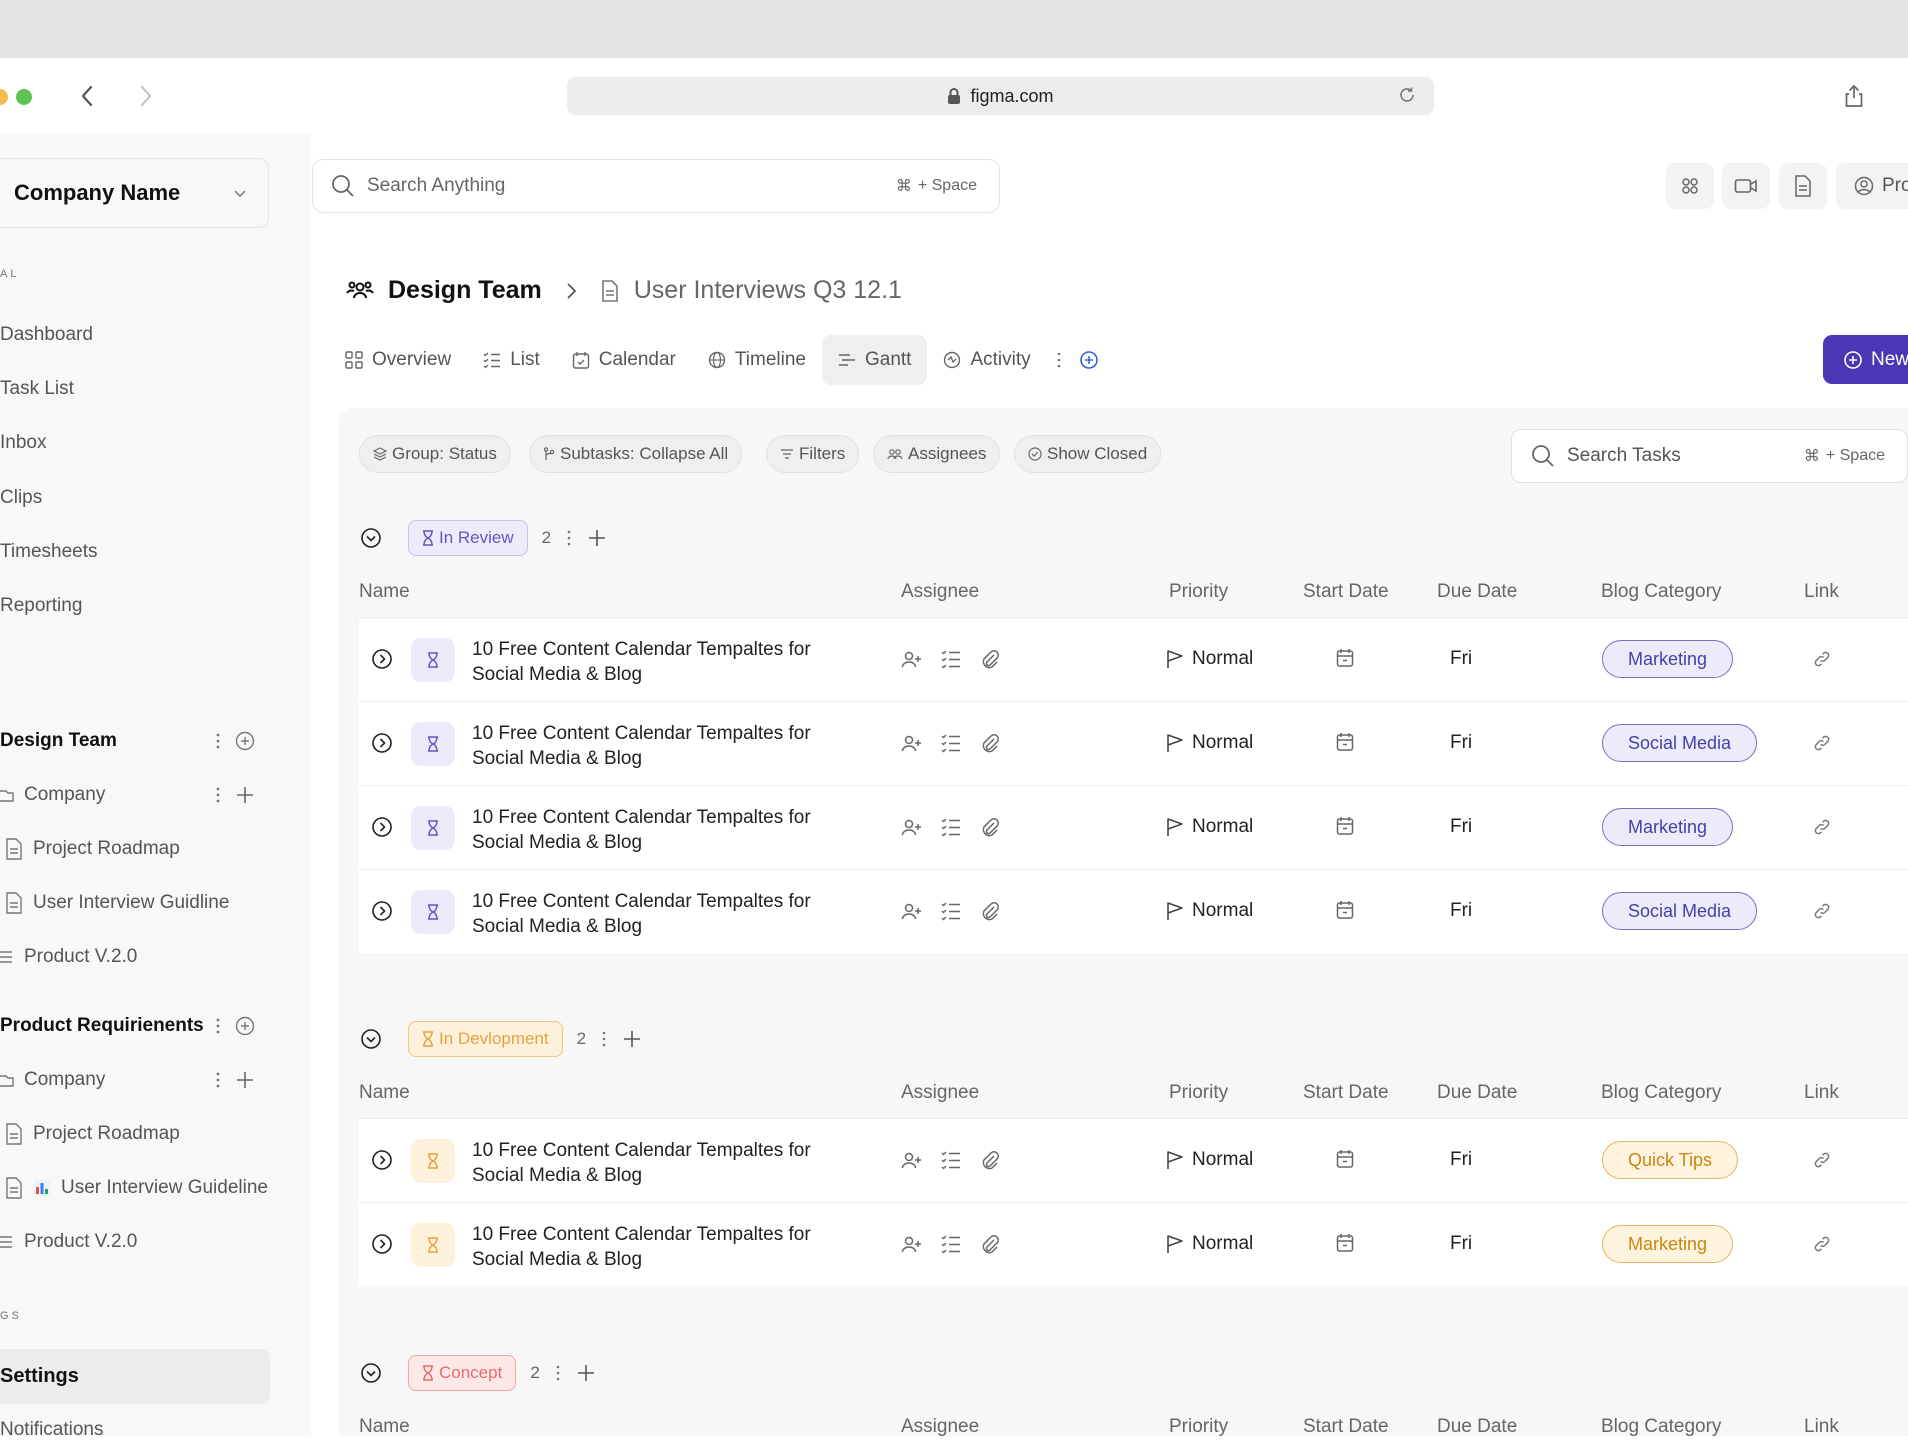 The height and width of the screenshot is (1456, 1908). Describe the element at coordinates (1088, 454) in the screenshot. I see `show-closed-chip: Show Closed` at that location.